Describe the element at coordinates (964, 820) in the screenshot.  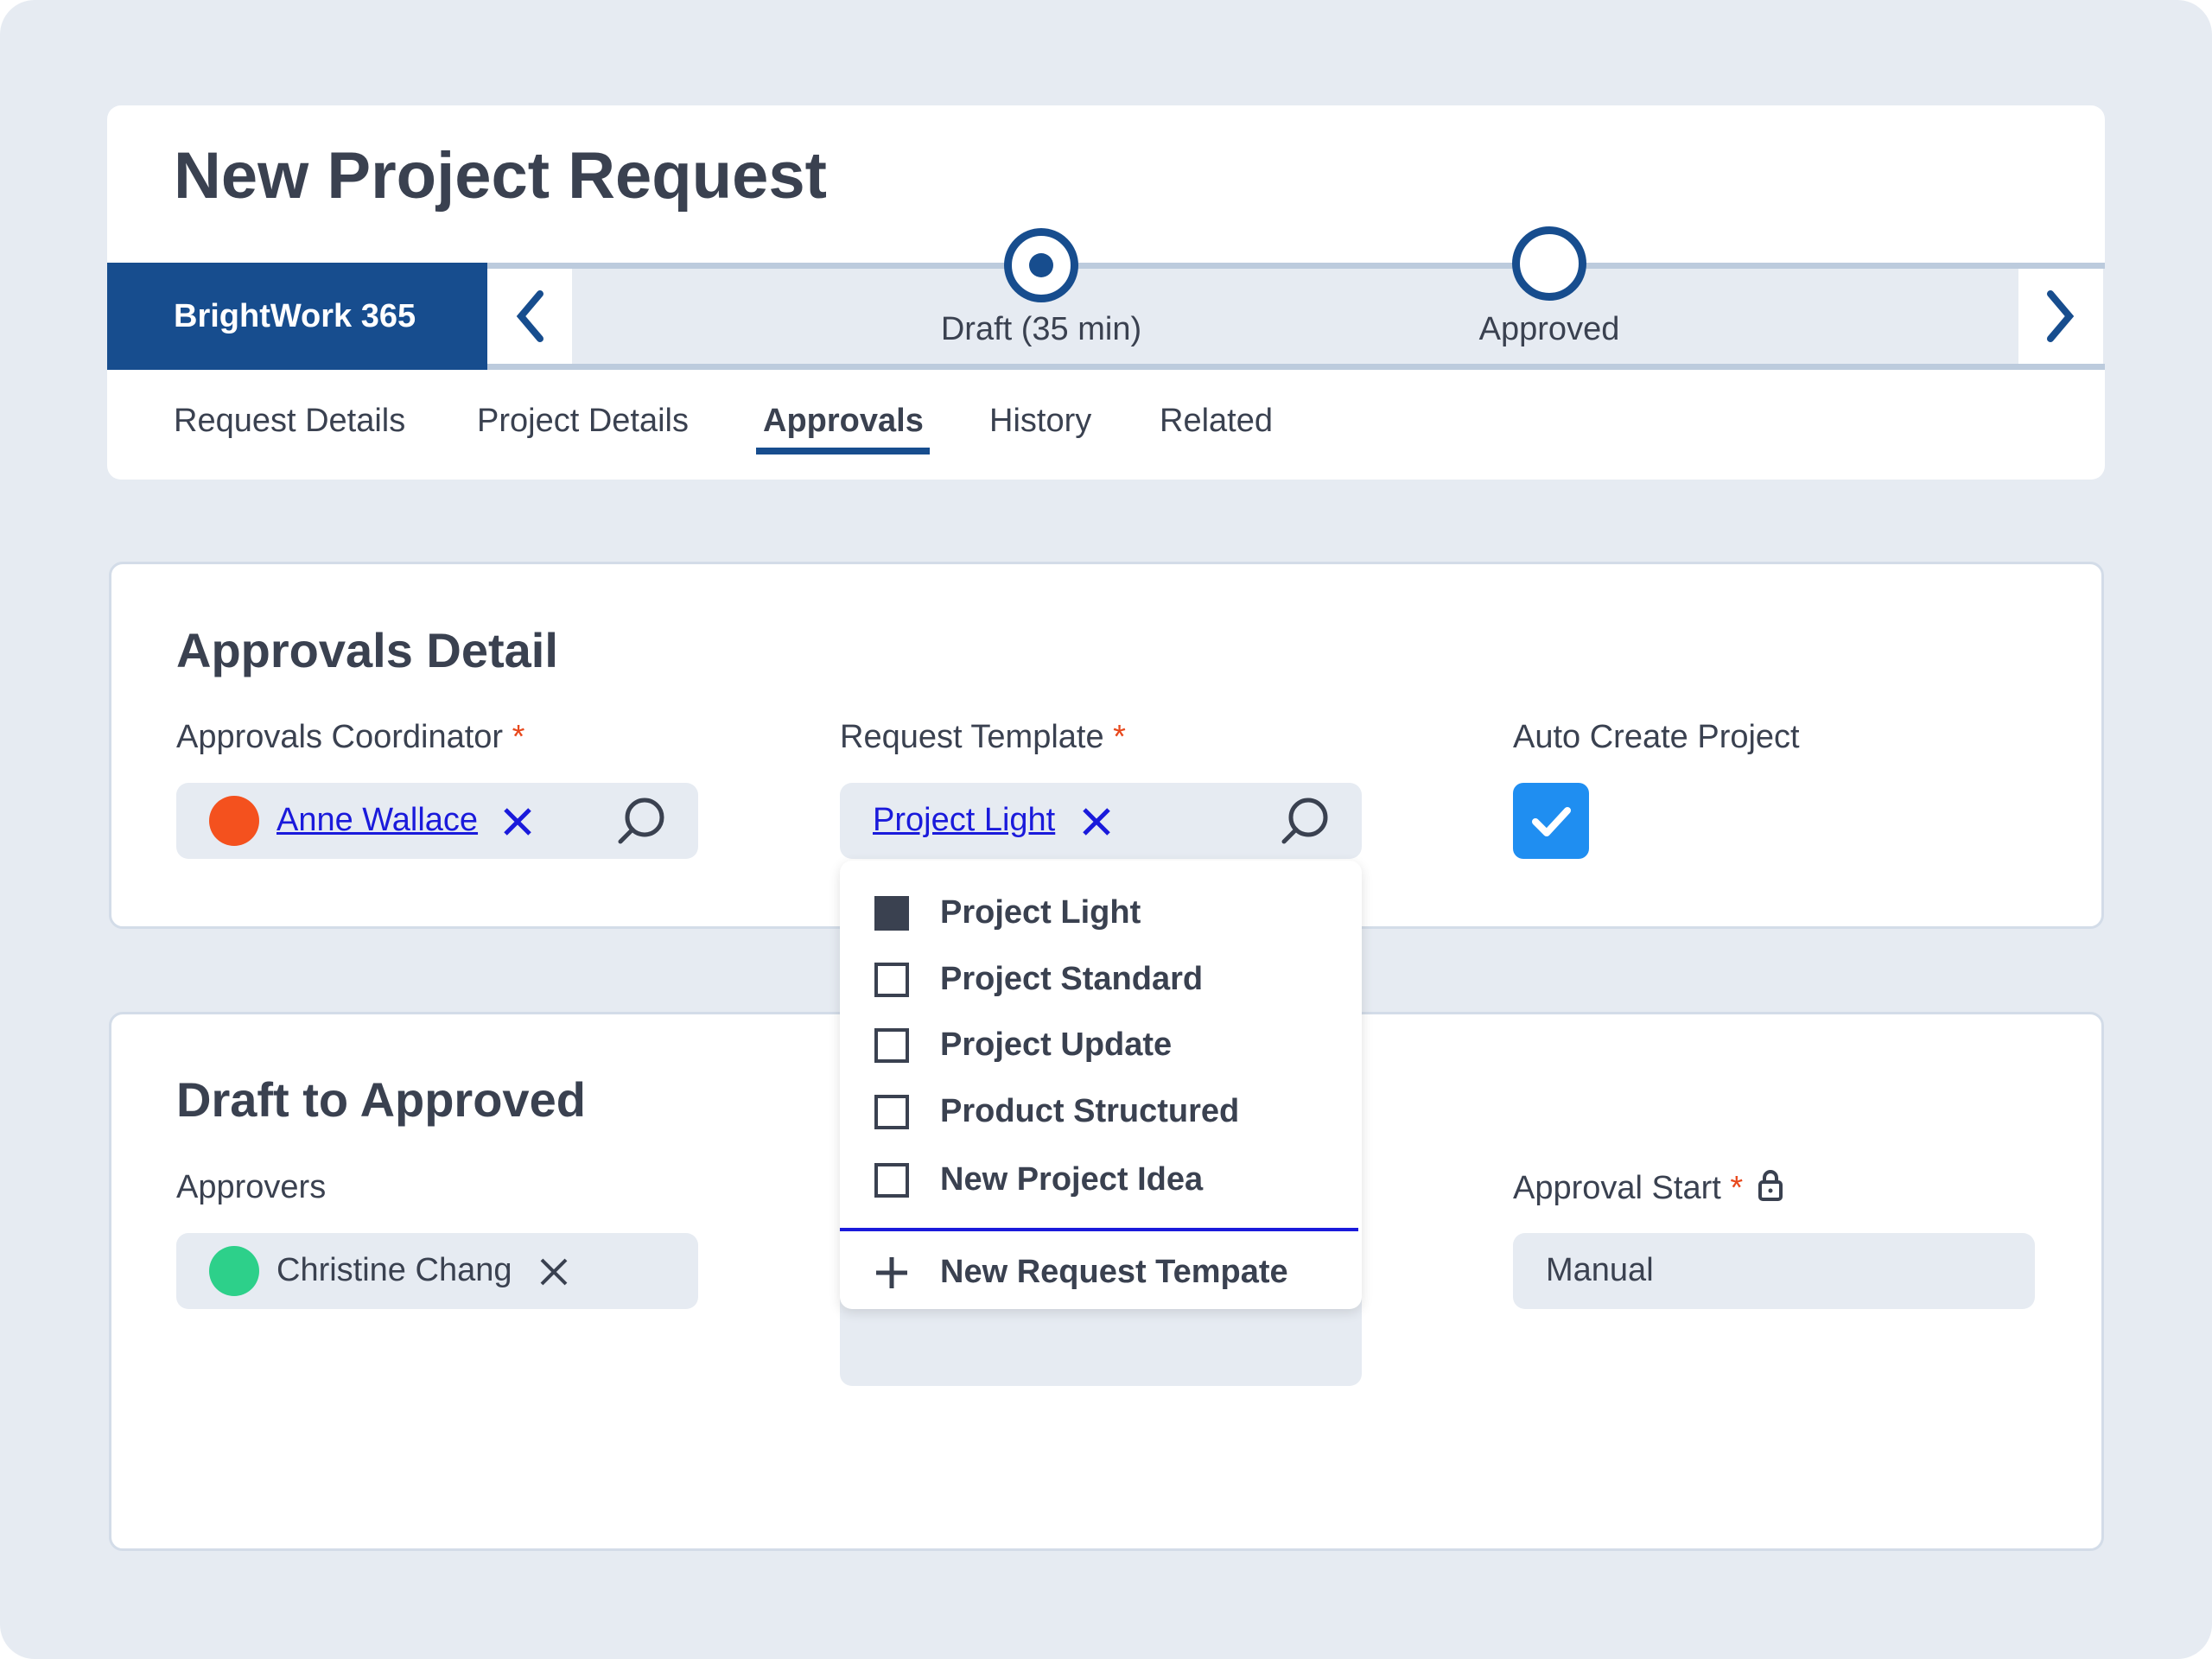
I see `template-link: Project Light` at that location.